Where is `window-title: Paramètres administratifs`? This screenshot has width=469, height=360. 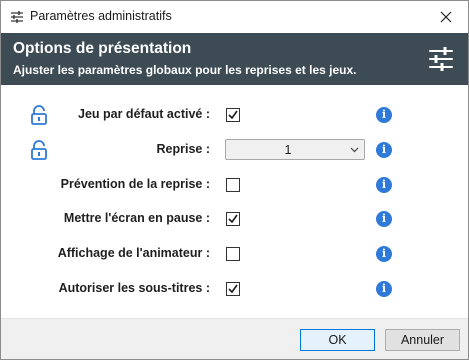
window-title: Paramètres administratifs is located at coordinates (101, 16).